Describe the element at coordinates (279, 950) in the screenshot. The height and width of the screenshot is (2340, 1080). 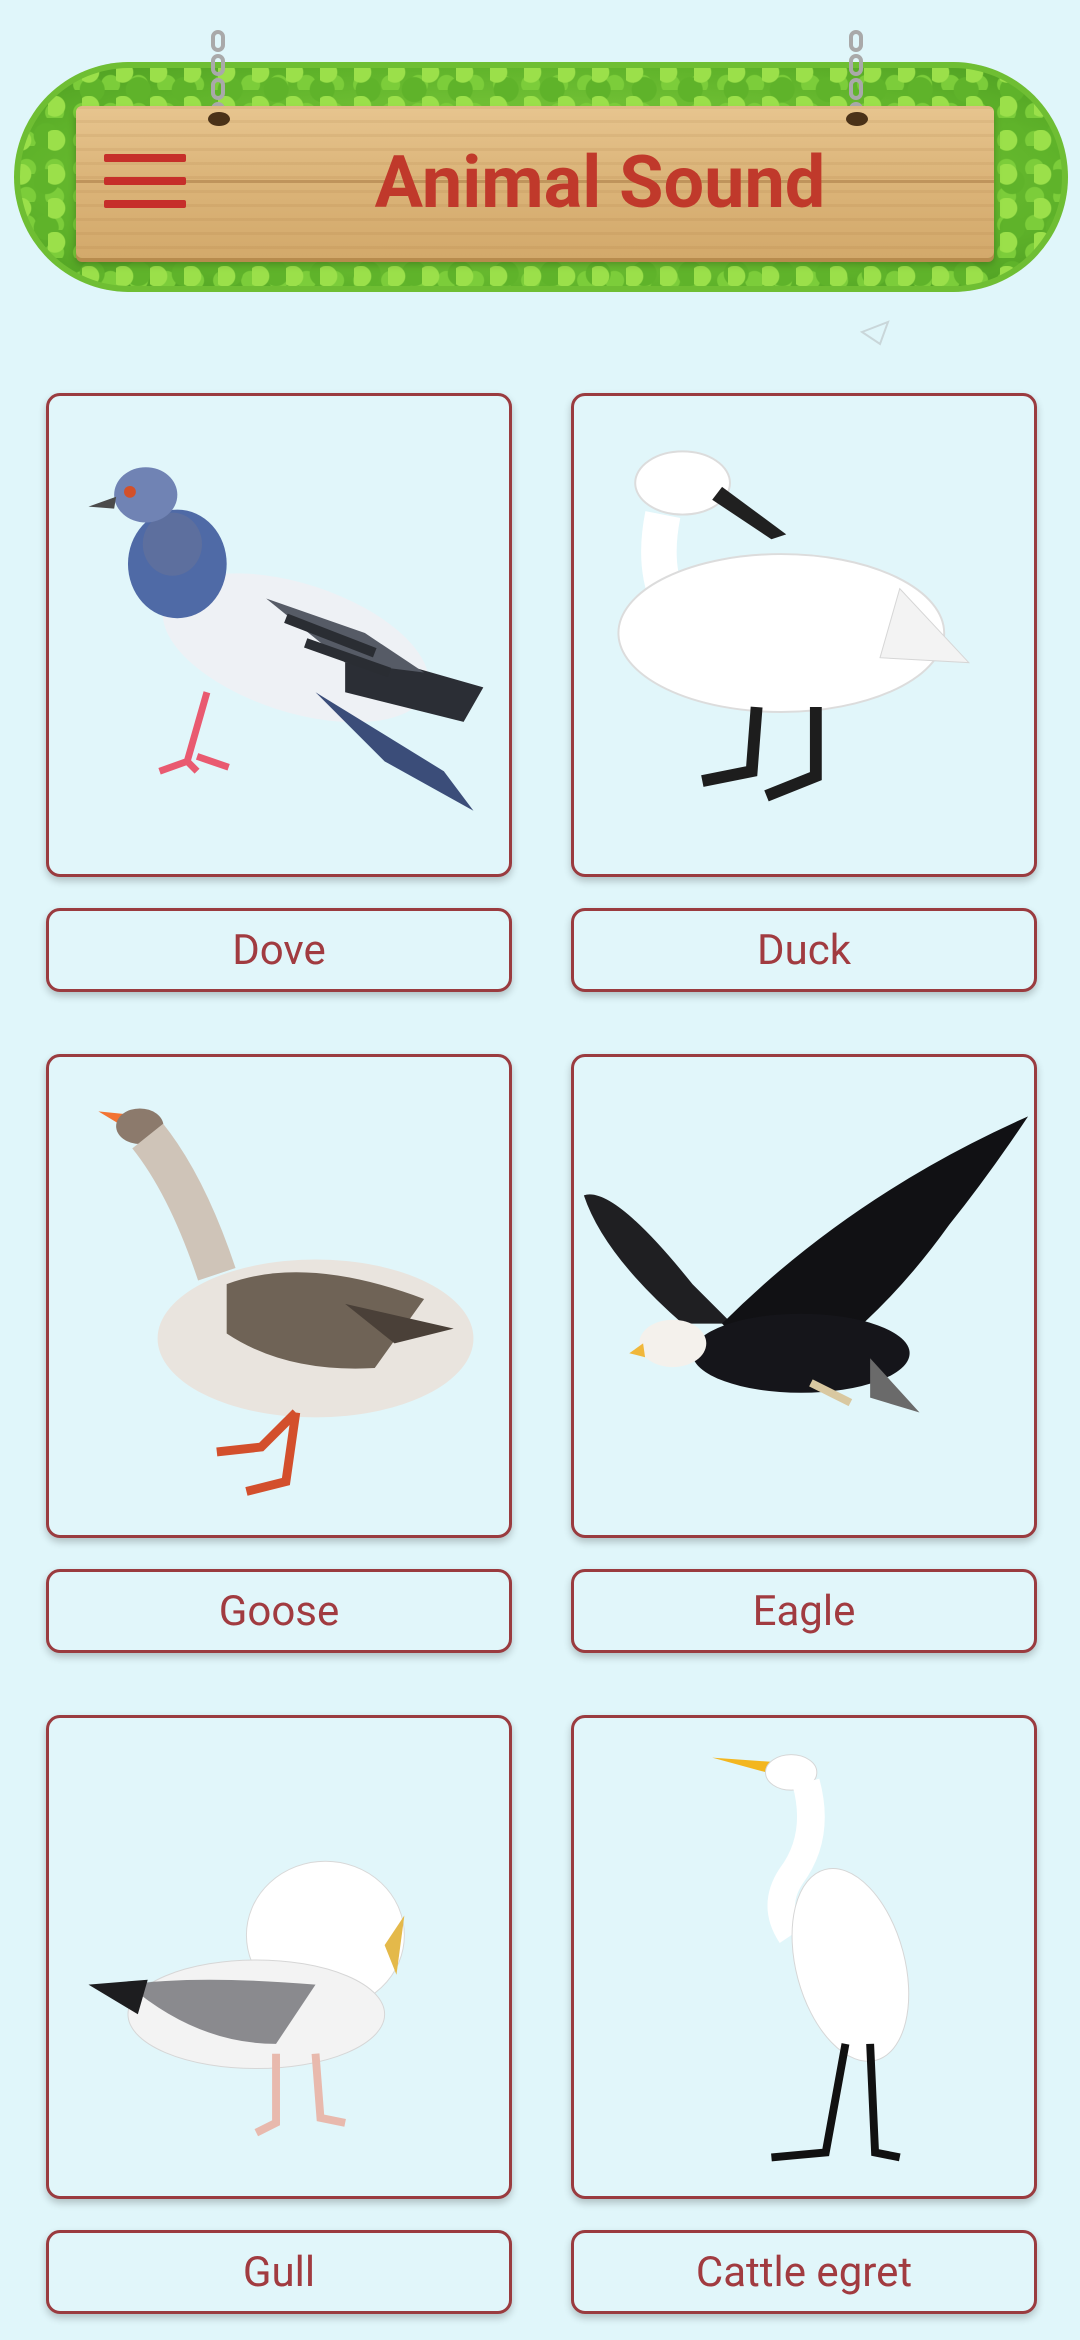
I see `animal-label-dove: Dove` at that location.